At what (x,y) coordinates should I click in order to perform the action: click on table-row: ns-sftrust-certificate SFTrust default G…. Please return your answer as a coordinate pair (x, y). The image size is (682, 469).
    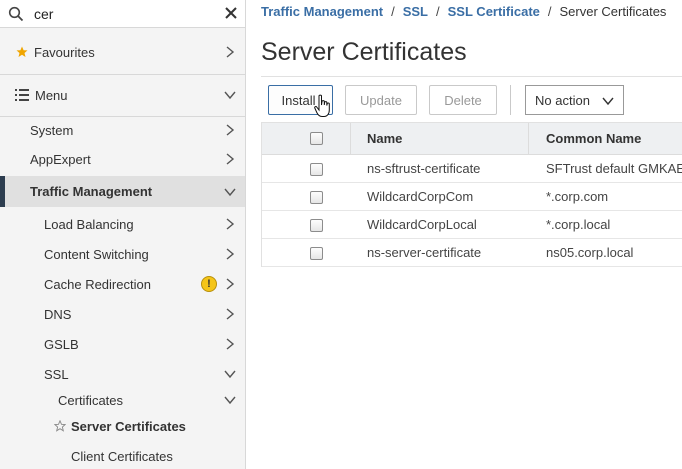
    Looking at the image, I should click on (472, 169).